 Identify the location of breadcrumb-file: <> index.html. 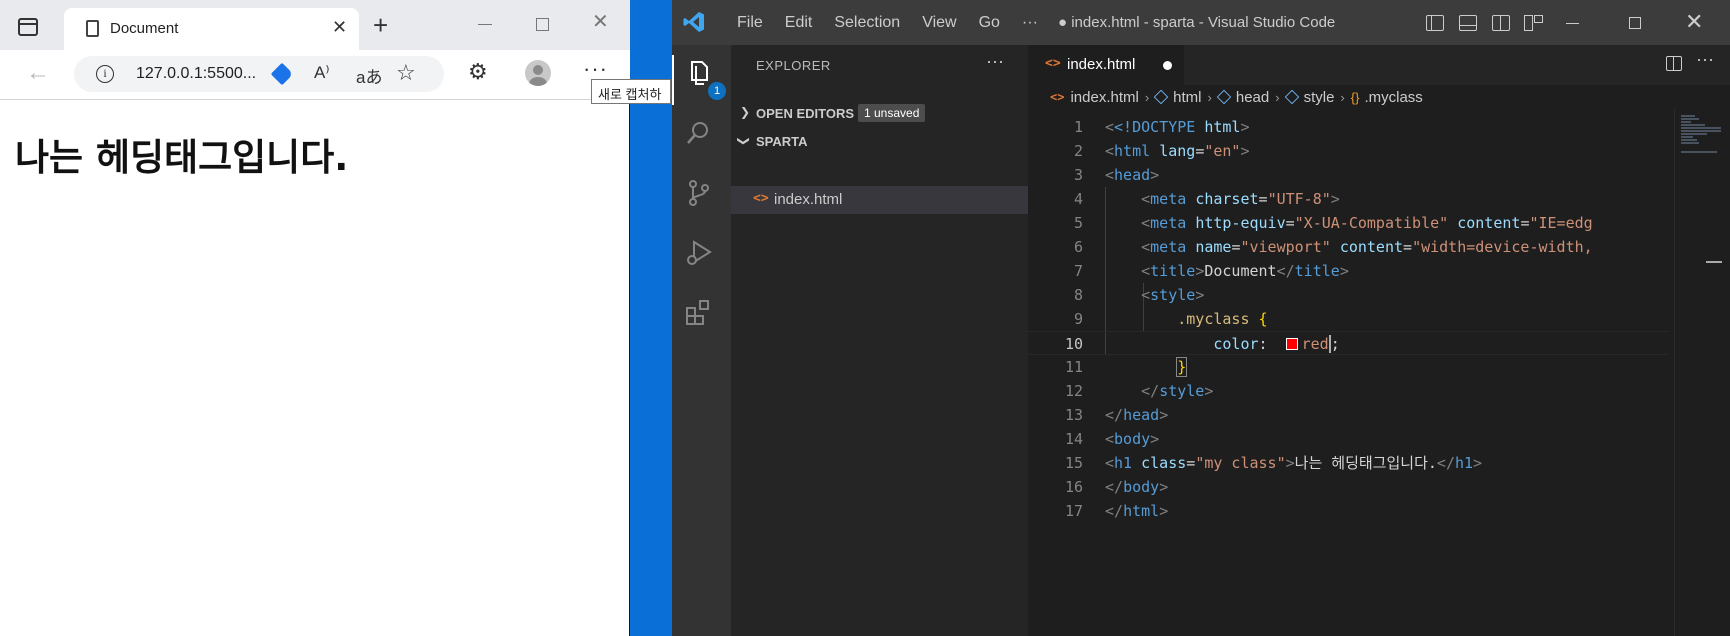
(1094, 97).